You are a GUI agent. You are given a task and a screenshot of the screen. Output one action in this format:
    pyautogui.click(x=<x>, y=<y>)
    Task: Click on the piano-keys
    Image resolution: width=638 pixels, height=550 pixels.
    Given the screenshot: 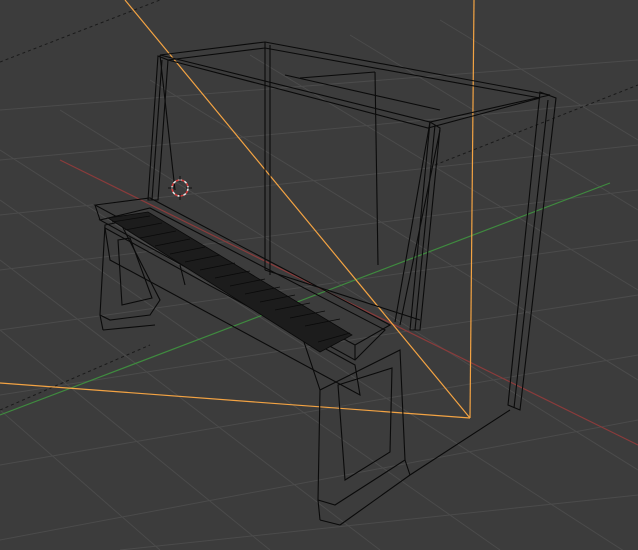 What is the action you would take?
    pyautogui.click(x=229, y=282)
    